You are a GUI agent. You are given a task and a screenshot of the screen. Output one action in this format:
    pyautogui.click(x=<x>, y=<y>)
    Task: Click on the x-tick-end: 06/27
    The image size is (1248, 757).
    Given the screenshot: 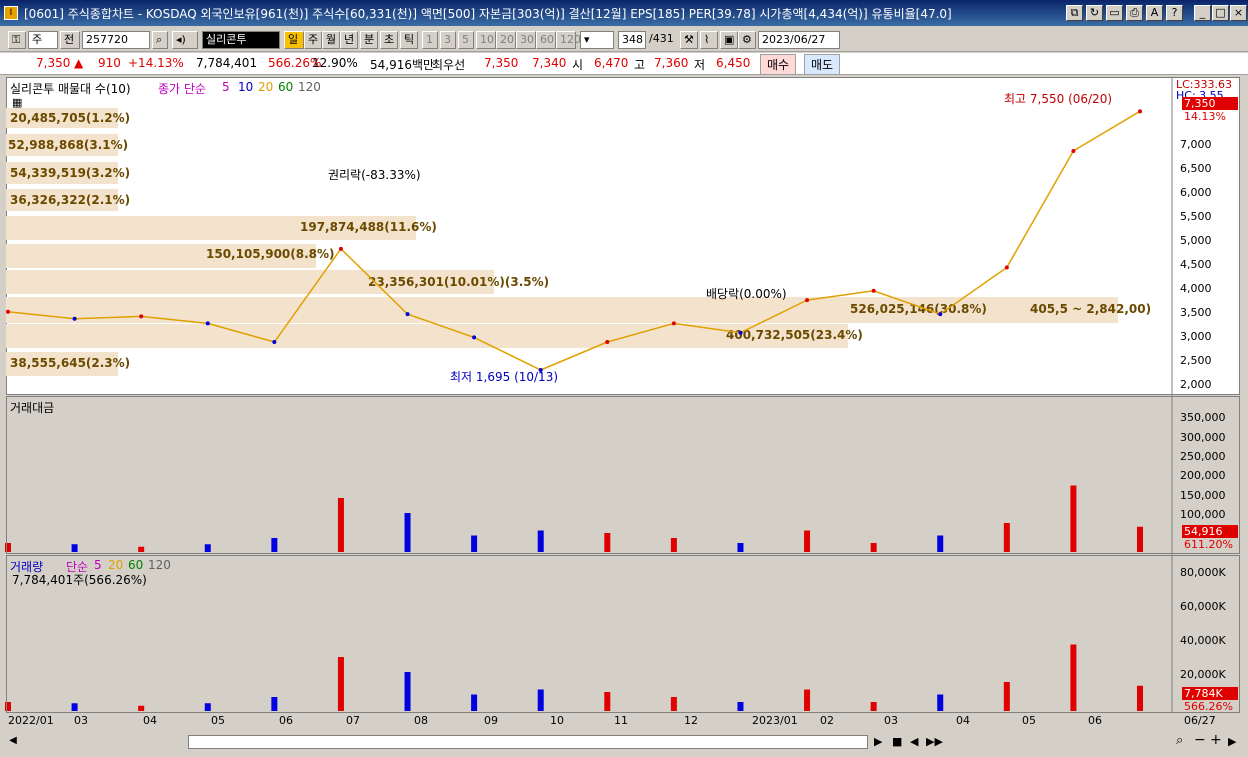 What is the action you would take?
    pyautogui.click(x=1200, y=720)
    